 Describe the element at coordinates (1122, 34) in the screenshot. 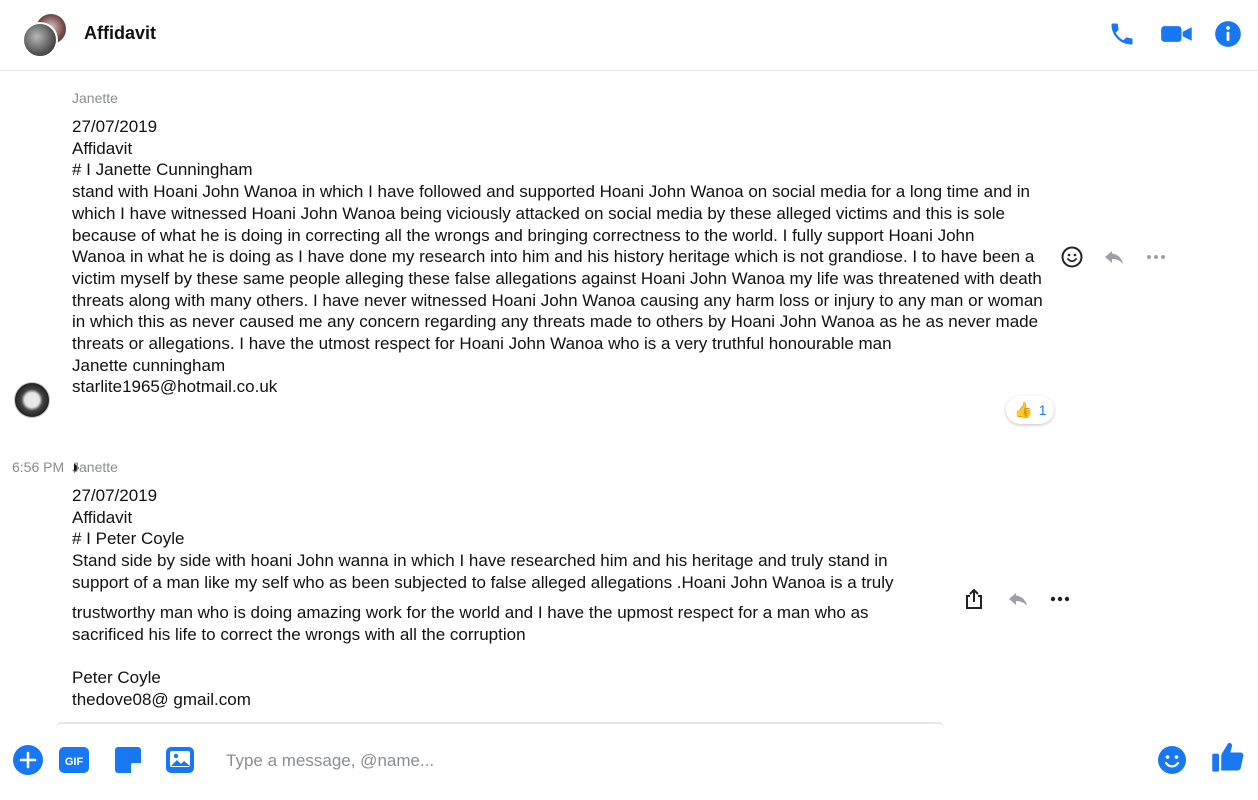

I see `phone-icon` at that location.